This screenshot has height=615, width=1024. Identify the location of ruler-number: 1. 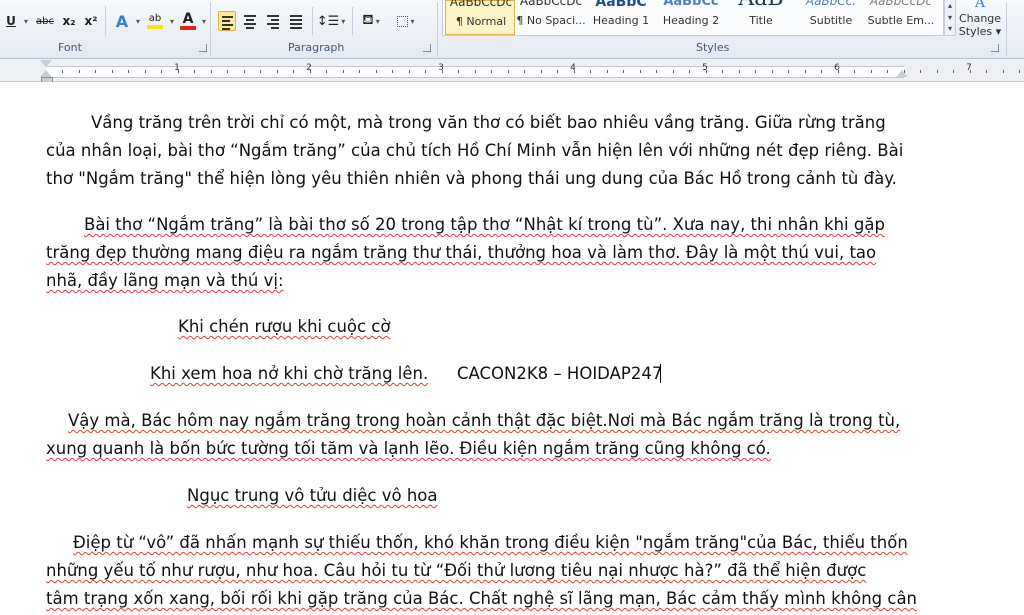
(177, 68).